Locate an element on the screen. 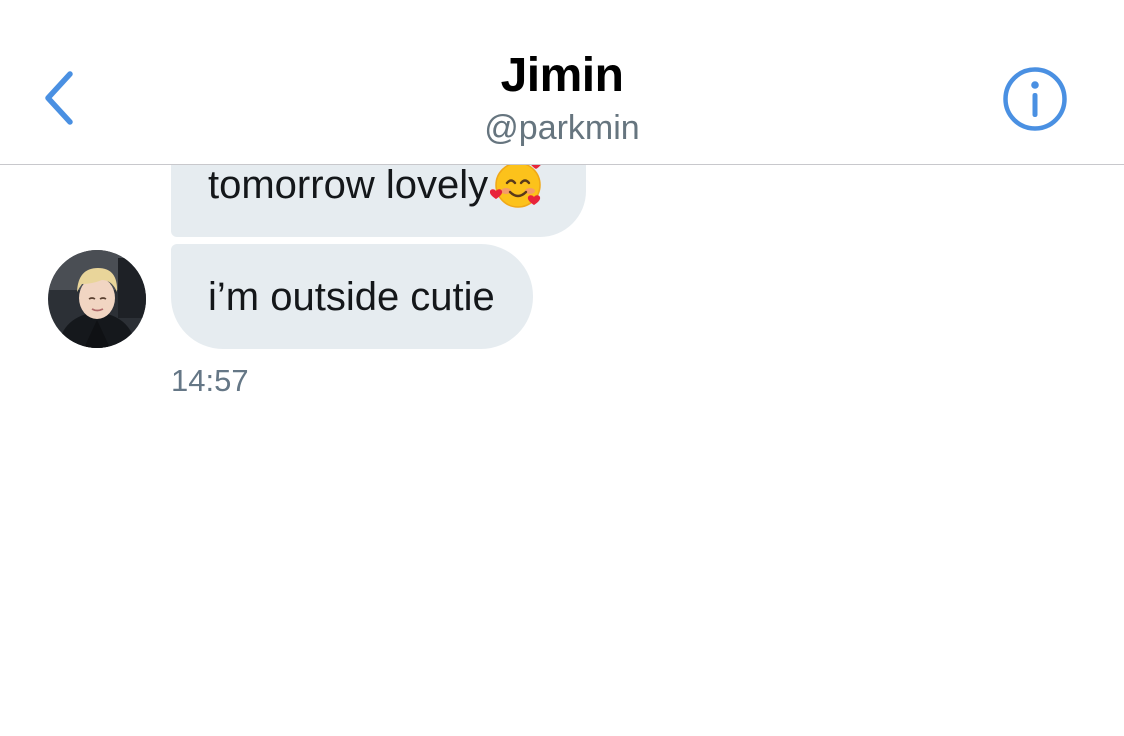  message-bubble: i’m outside cutie is located at coordinates (352, 296).